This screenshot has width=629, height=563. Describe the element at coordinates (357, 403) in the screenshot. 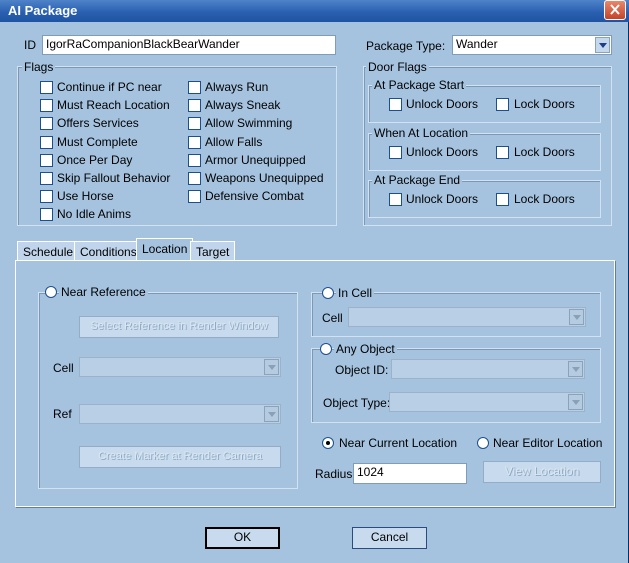

I see `object-type-label: Object Type:` at that location.